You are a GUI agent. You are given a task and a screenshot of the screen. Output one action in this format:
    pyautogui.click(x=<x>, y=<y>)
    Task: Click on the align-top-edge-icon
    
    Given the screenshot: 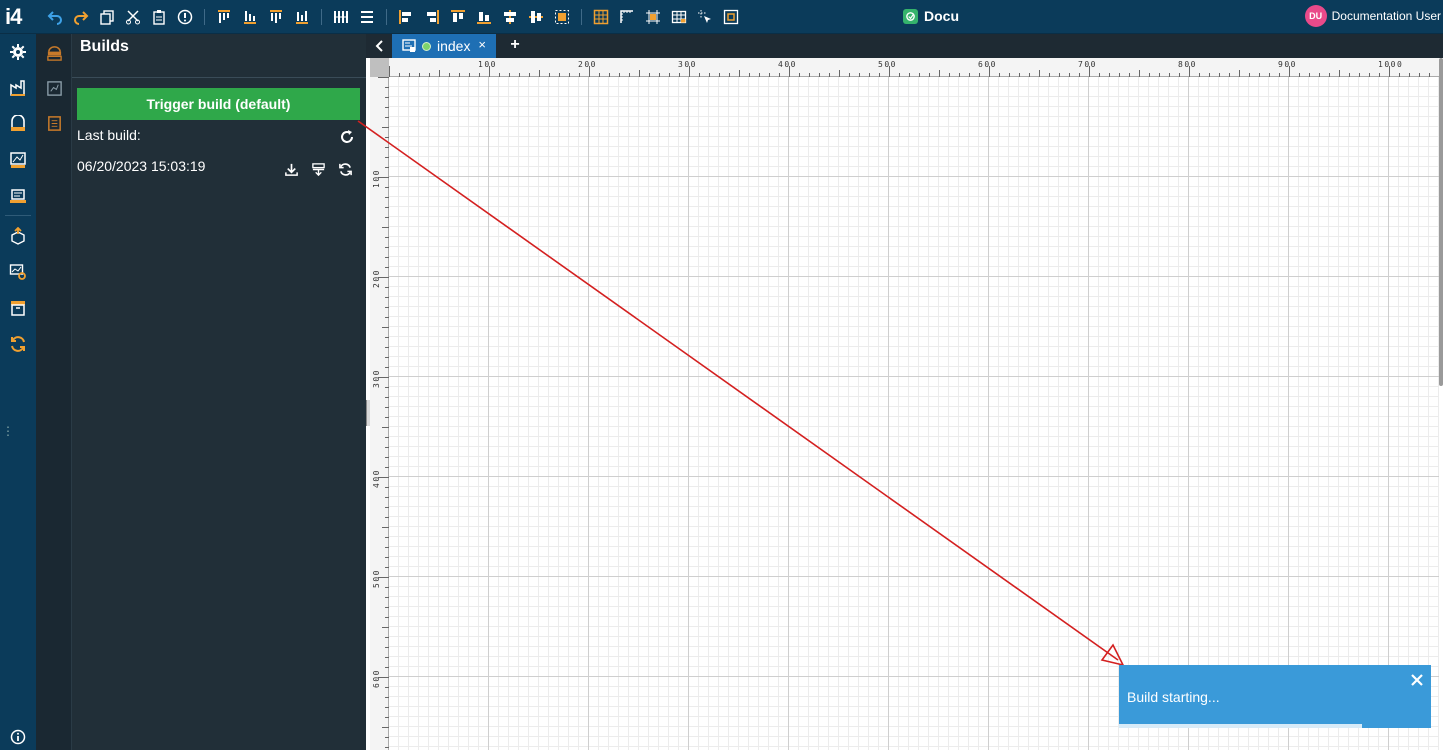 What is the action you would take?
    pyautogui.click(x=458, y=17)
    